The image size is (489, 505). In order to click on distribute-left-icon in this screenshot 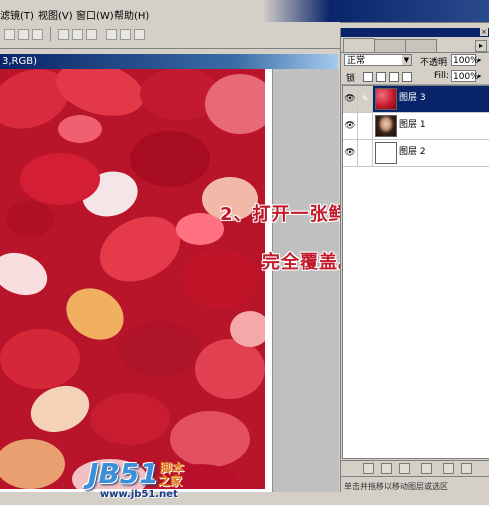, I will do `click(111, 34)`.